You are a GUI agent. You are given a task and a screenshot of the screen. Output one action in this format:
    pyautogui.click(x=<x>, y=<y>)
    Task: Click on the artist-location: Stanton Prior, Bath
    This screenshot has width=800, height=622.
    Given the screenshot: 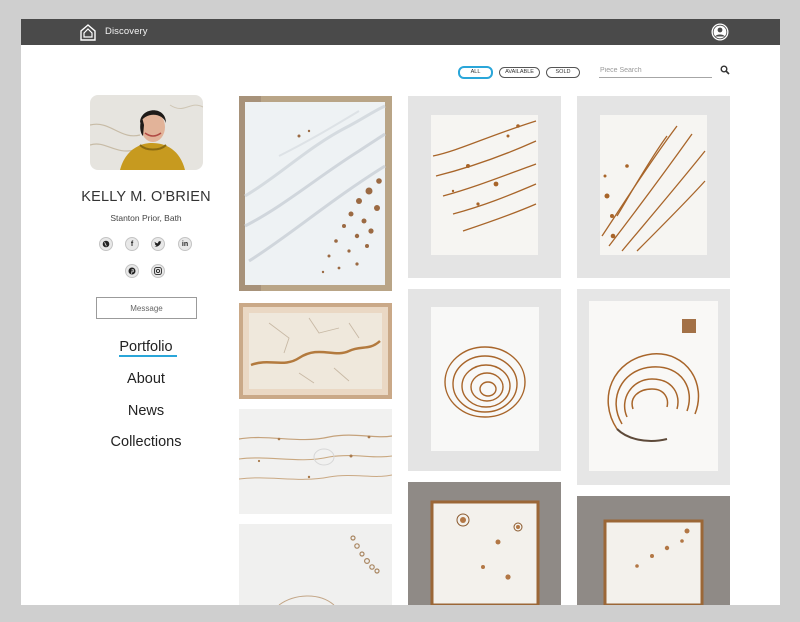 What is the action you would take?
    pyautogui.click(x=146, y=218)
    